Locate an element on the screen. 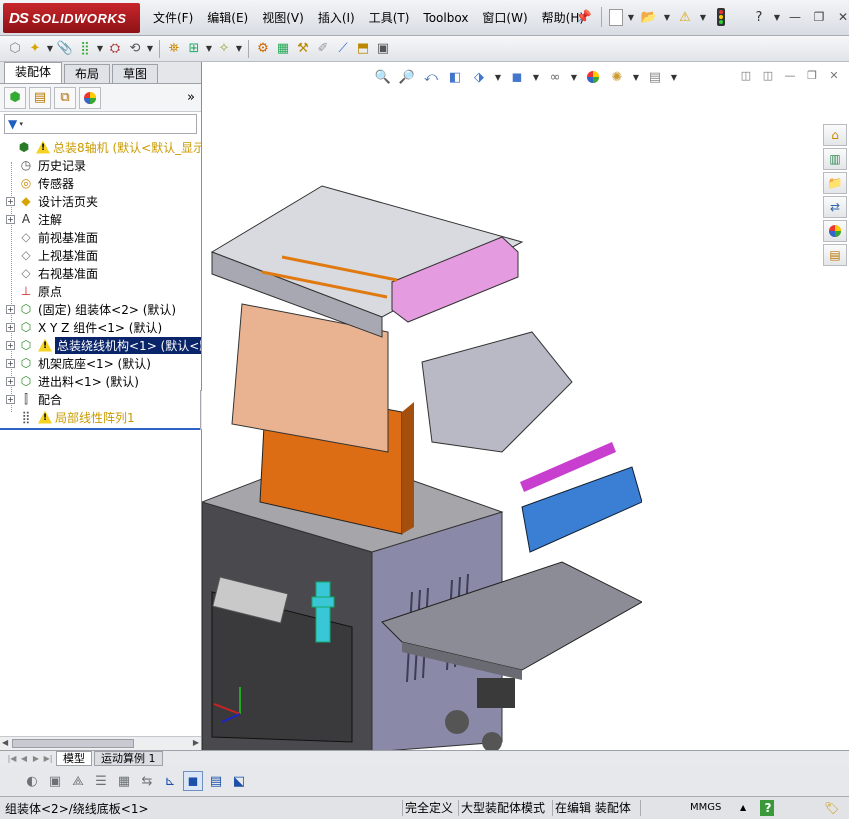  search-icon: ⇄ is located at coordinates (835, 207).